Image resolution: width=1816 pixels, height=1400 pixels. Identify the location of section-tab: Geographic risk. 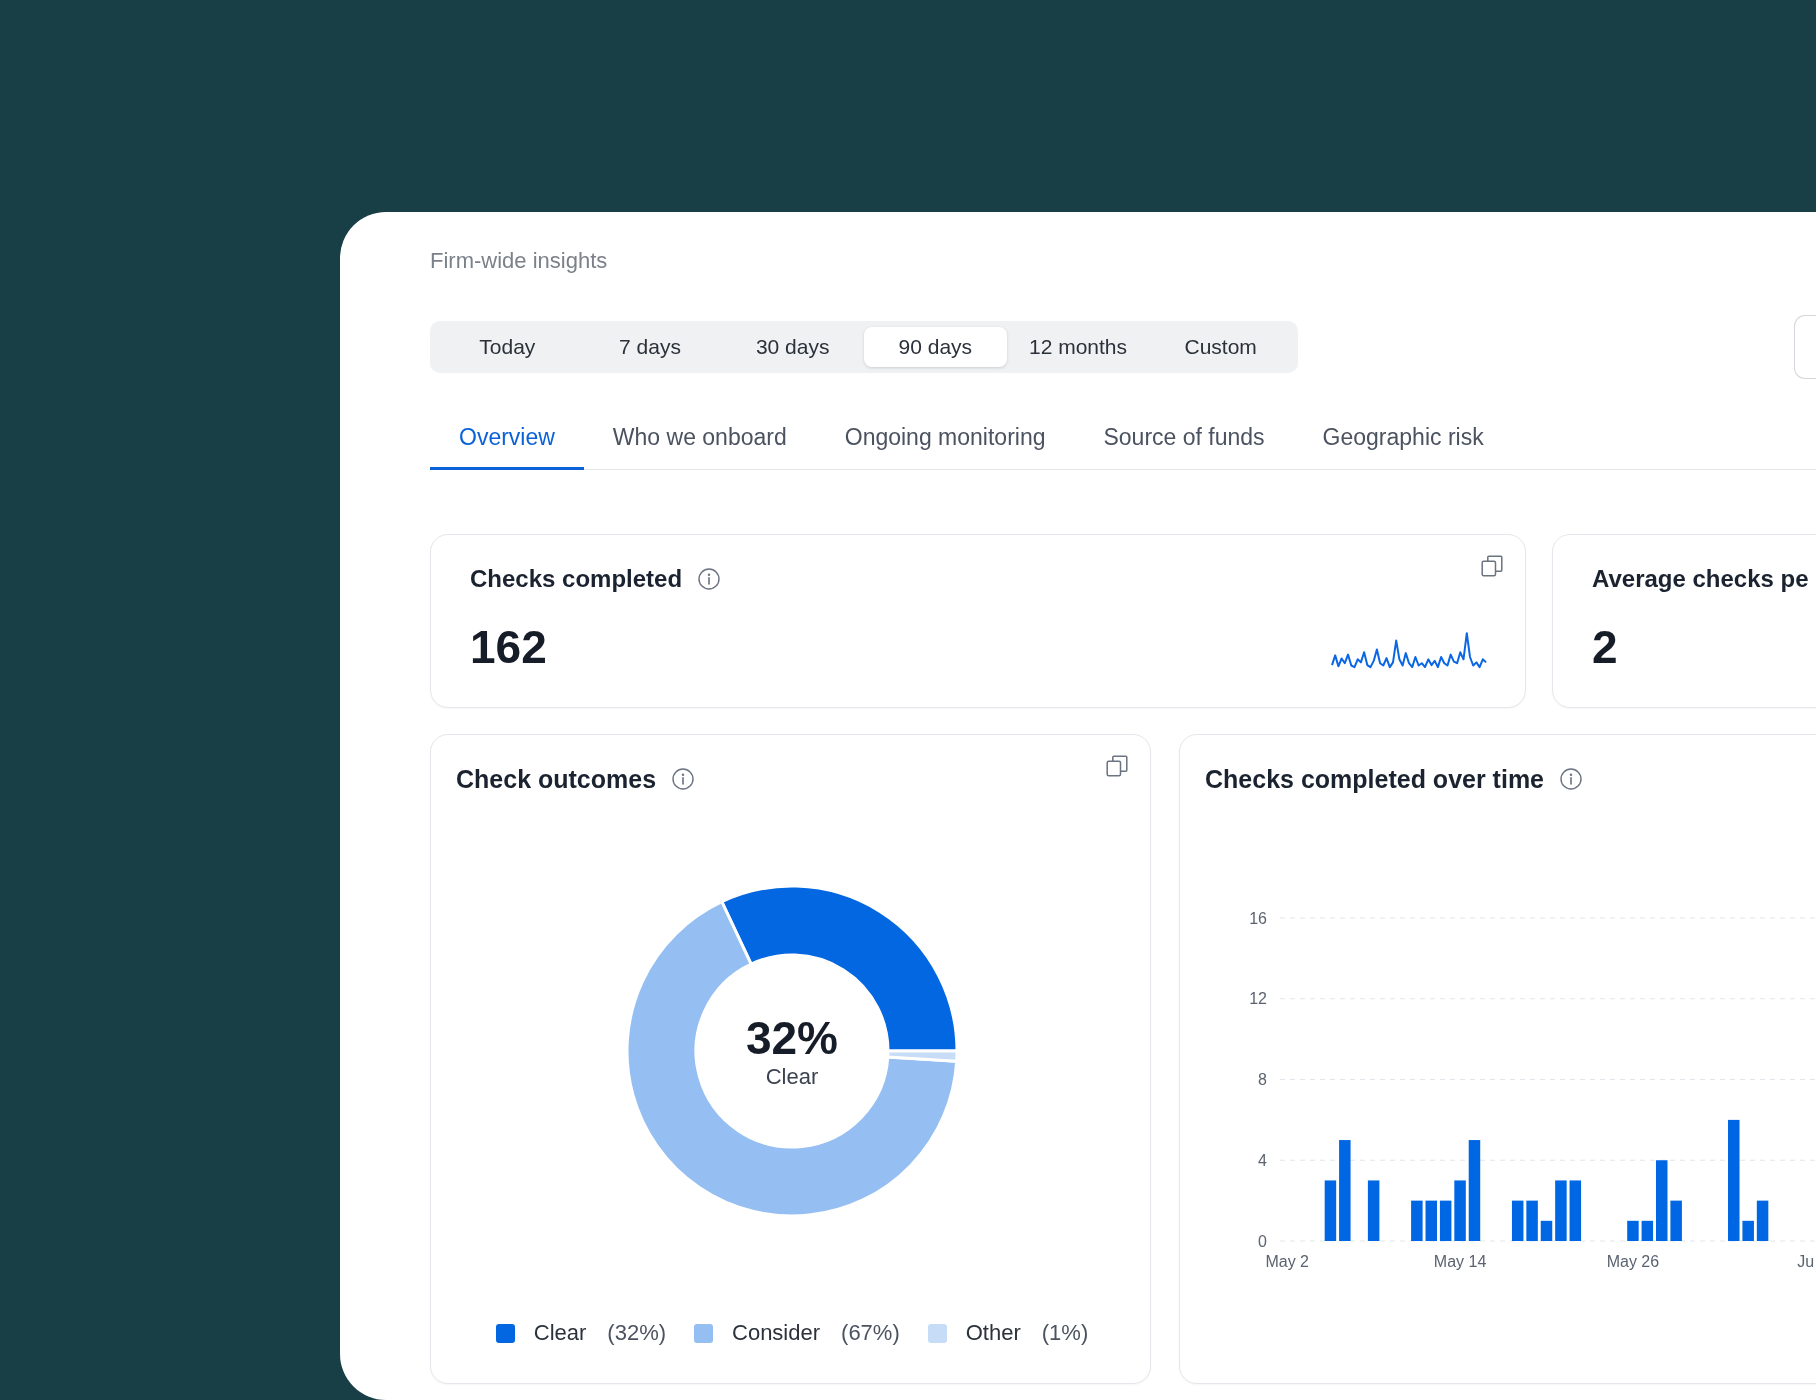
(1403, 441).